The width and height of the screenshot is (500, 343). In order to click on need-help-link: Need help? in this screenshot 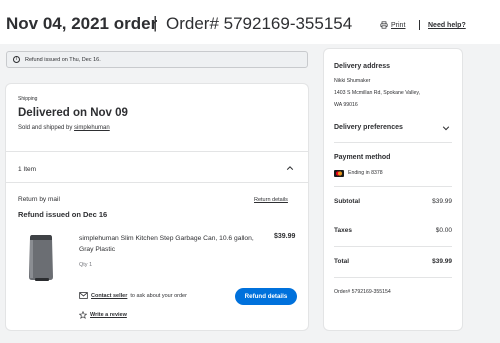, I will do `click(447, 25)`.